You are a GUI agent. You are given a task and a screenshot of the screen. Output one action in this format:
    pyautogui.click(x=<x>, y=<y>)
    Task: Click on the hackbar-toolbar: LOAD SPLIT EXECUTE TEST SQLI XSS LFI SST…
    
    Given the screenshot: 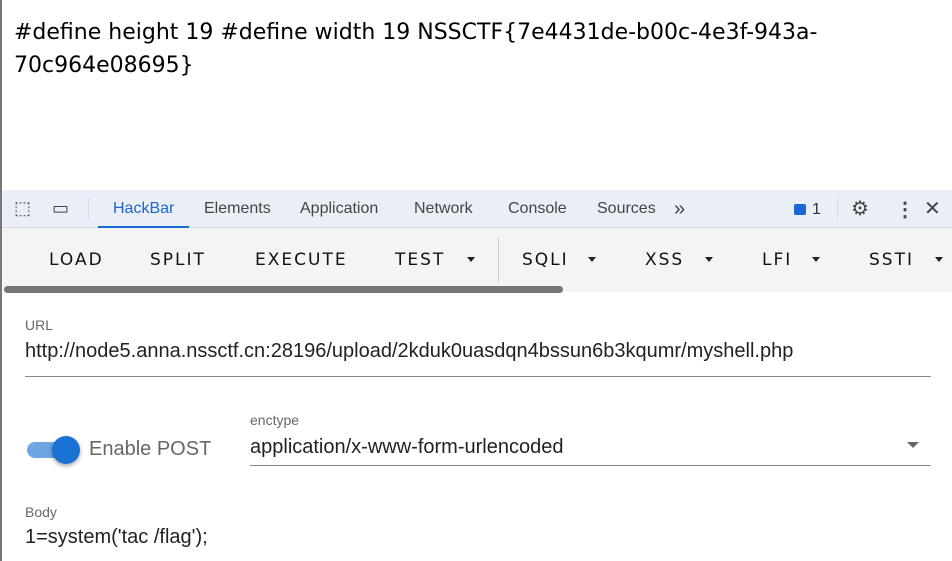 What is the action you would take?
    pyautogui.click(x=477, y=260)
    